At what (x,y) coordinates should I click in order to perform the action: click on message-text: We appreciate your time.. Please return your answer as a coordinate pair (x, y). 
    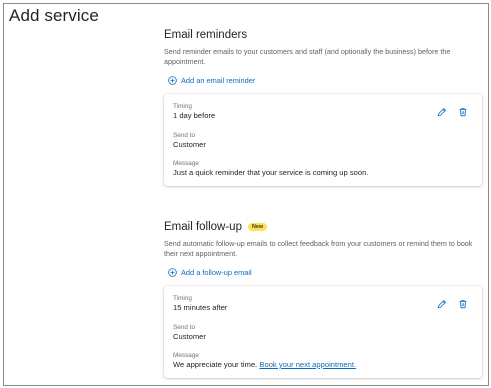
    Looking at the image, I should click on (215, 364).